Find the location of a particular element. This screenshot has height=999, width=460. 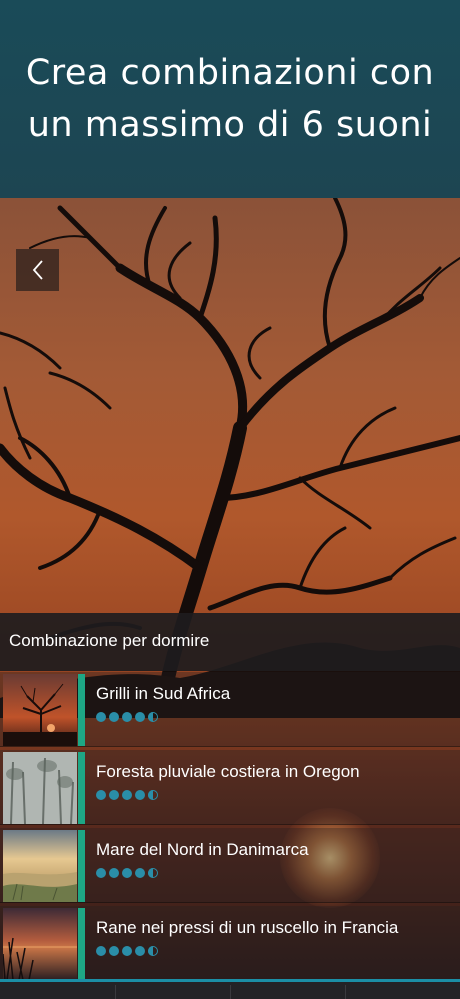

mix-header: Combinazione per dormire is located at coordinates (230, 642).